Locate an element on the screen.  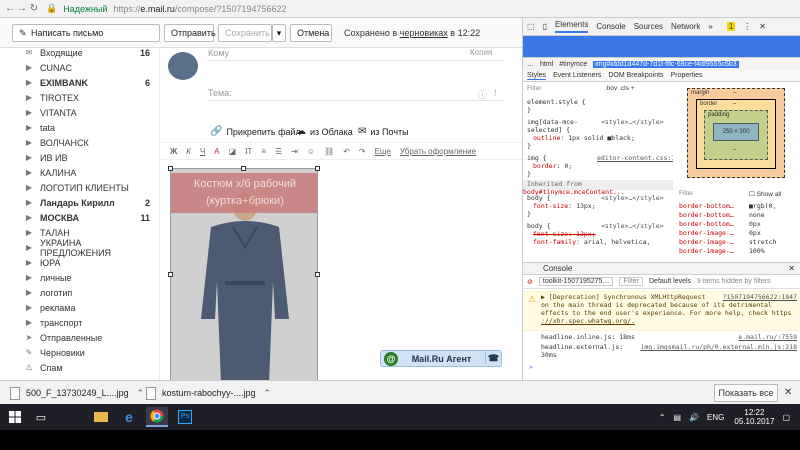
sidebar-folder-item: ✎ Черновики is located at coordinates (80, 352).